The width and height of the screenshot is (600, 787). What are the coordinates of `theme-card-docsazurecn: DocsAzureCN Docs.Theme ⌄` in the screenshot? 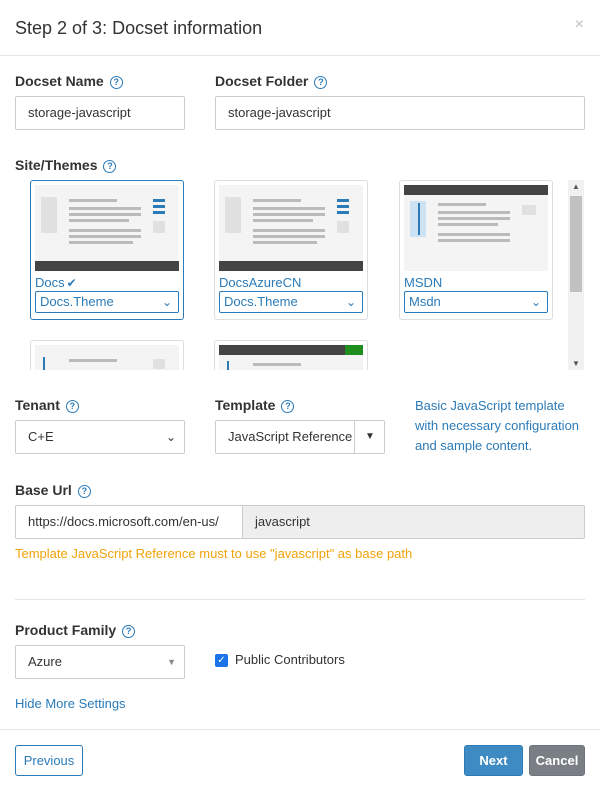 It's located at (291, 250).